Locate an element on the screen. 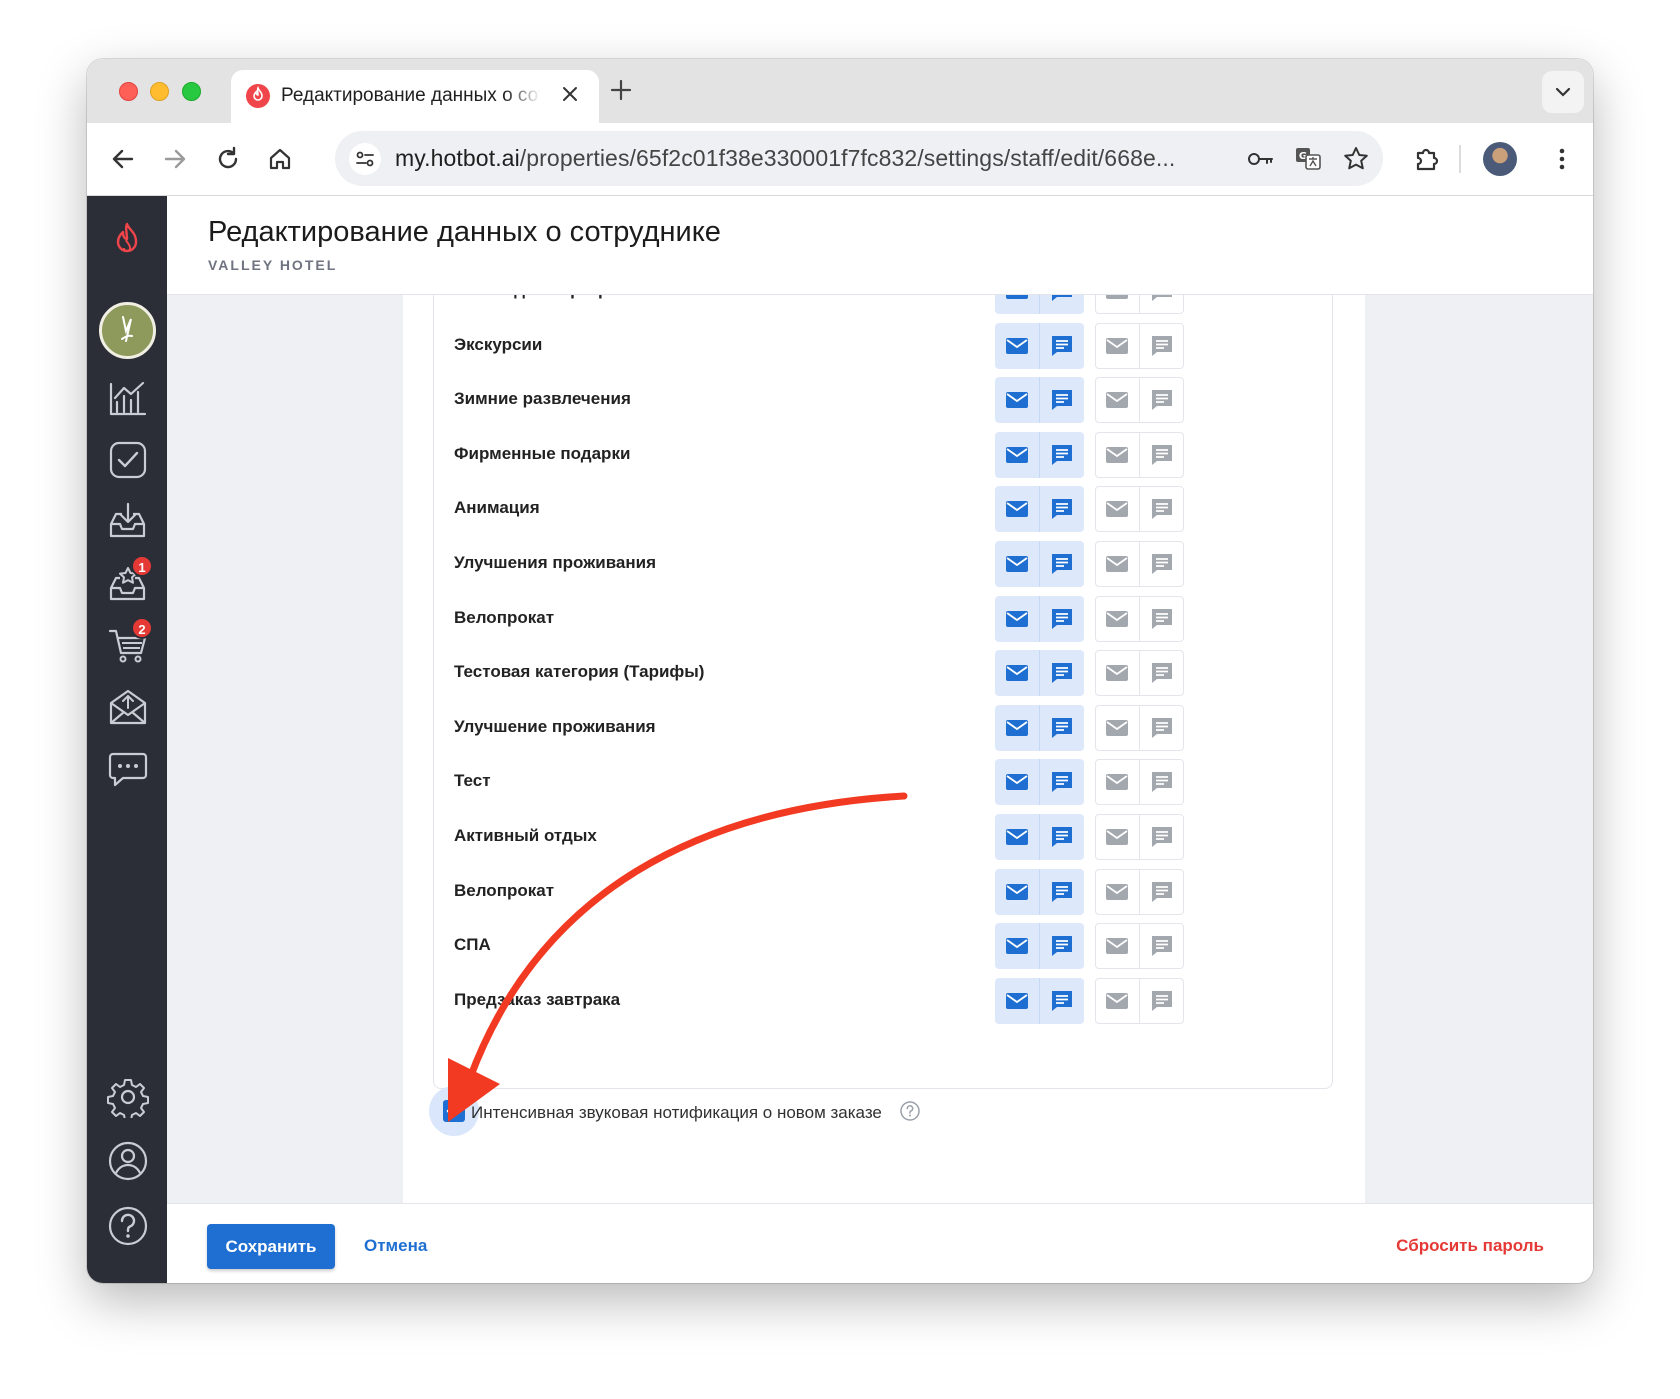 The width and height of the screenshot is (1680, 1399). translate-icon: G is located at coordinates (1308, 159).